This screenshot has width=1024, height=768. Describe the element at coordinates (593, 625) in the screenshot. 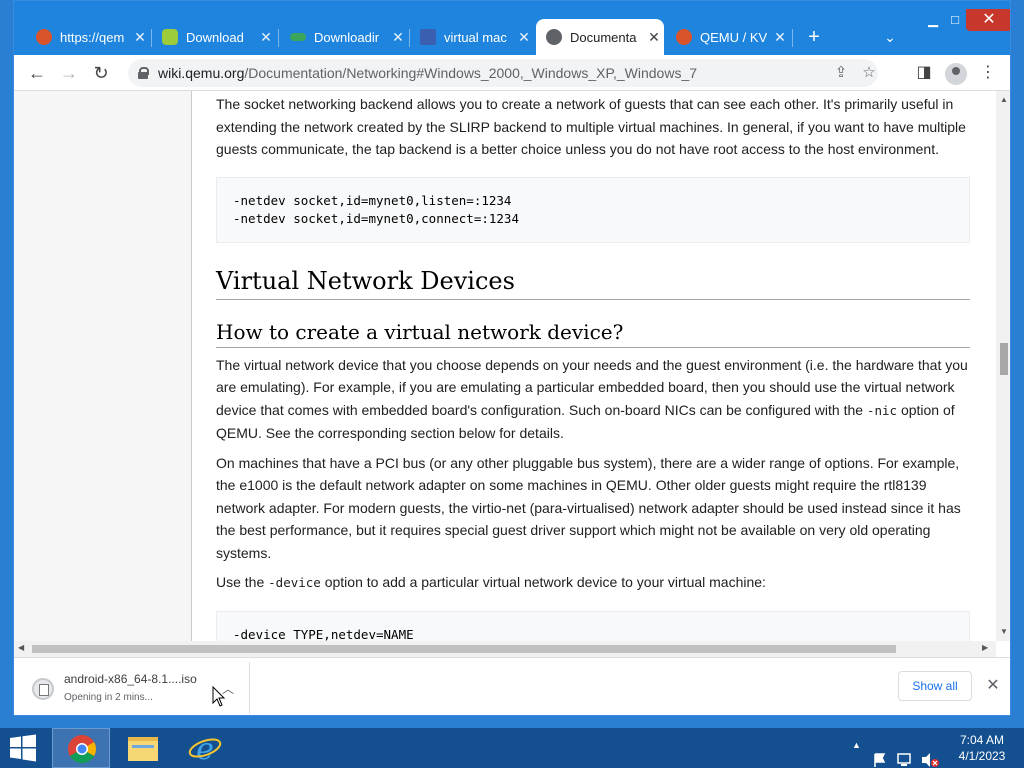

I see `code-block-device-type: -device TYPE,netdev=NAME` at that location.